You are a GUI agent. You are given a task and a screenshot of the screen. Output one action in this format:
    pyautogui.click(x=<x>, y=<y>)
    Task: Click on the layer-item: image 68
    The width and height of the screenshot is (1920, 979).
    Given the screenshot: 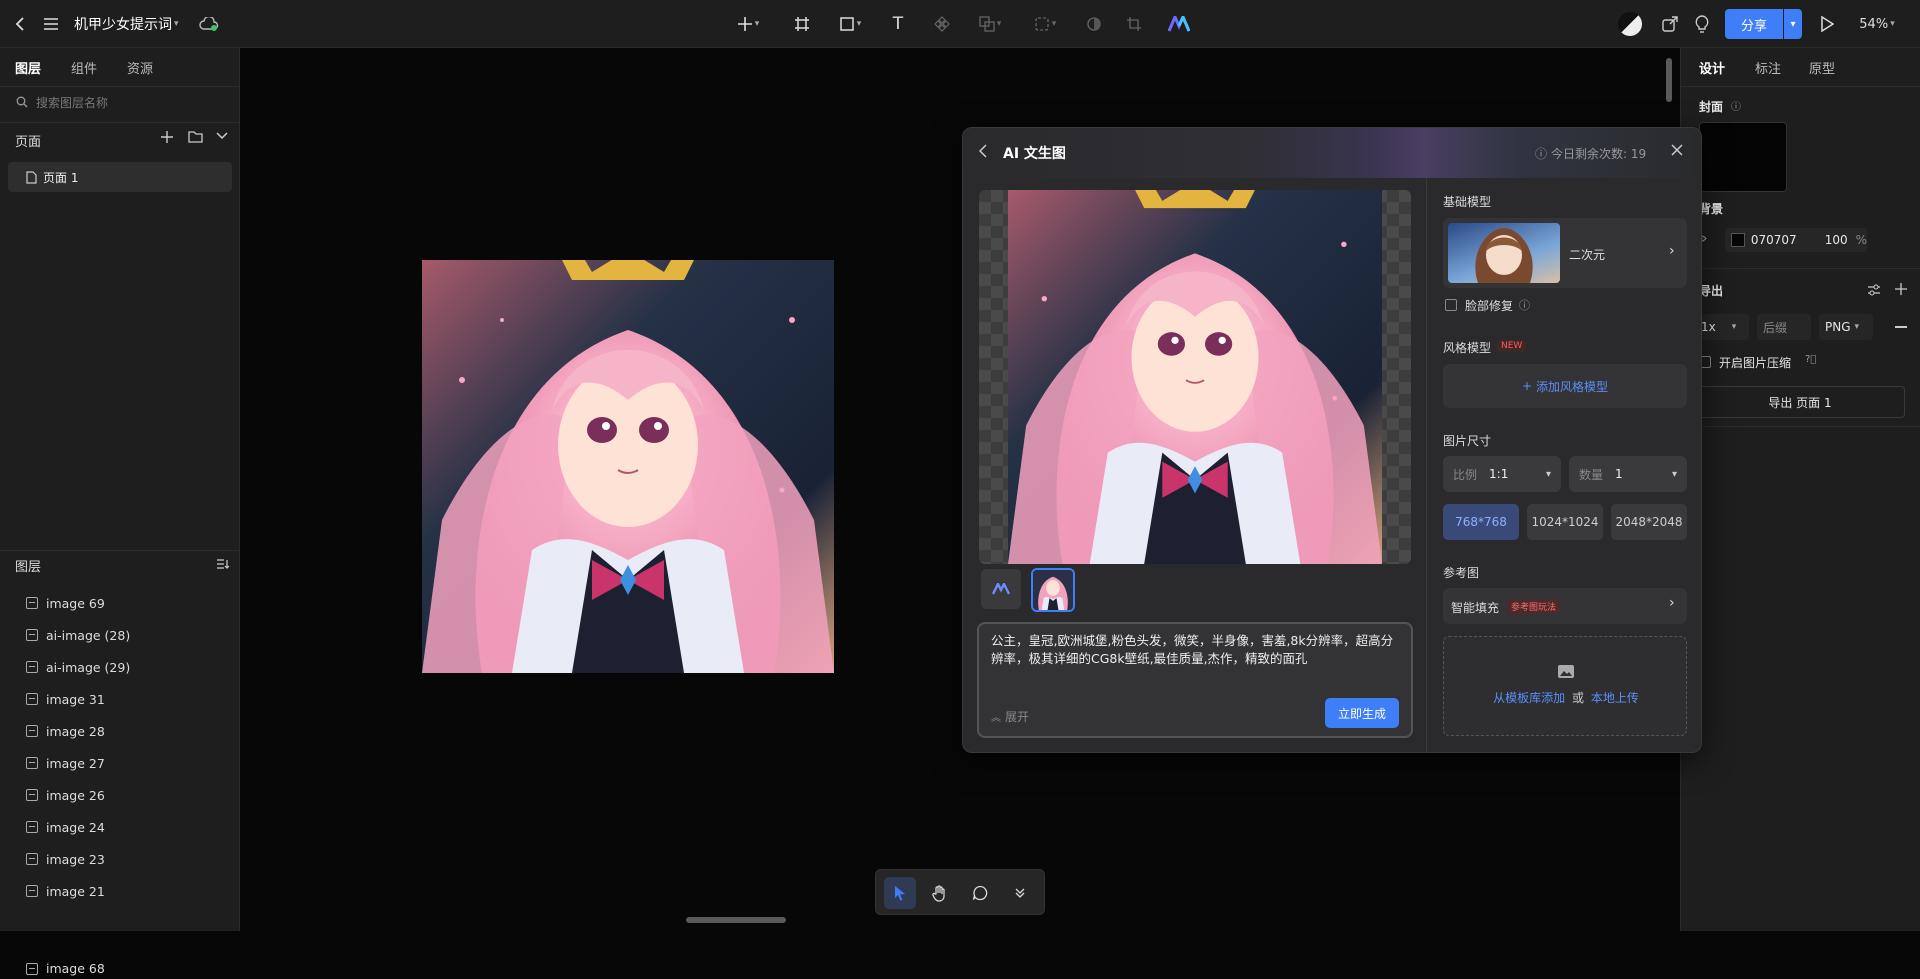 What is the action you would take?
    pyautogui.click(x=65, y=968)
    